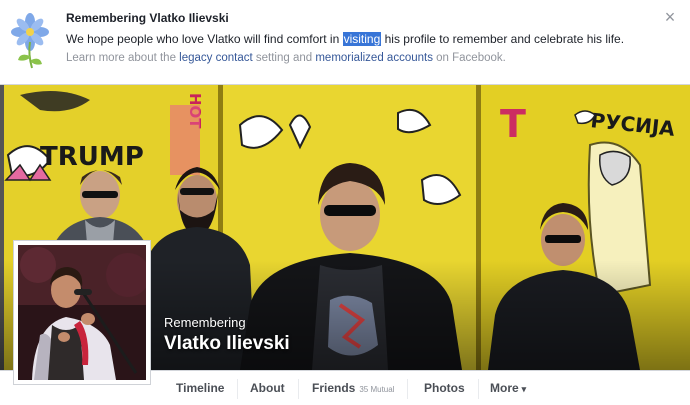 The image size is (690, 405). Describe the element at coordinates (267, 388) in the screenshot. I see `tab-about-label: About` at that location.